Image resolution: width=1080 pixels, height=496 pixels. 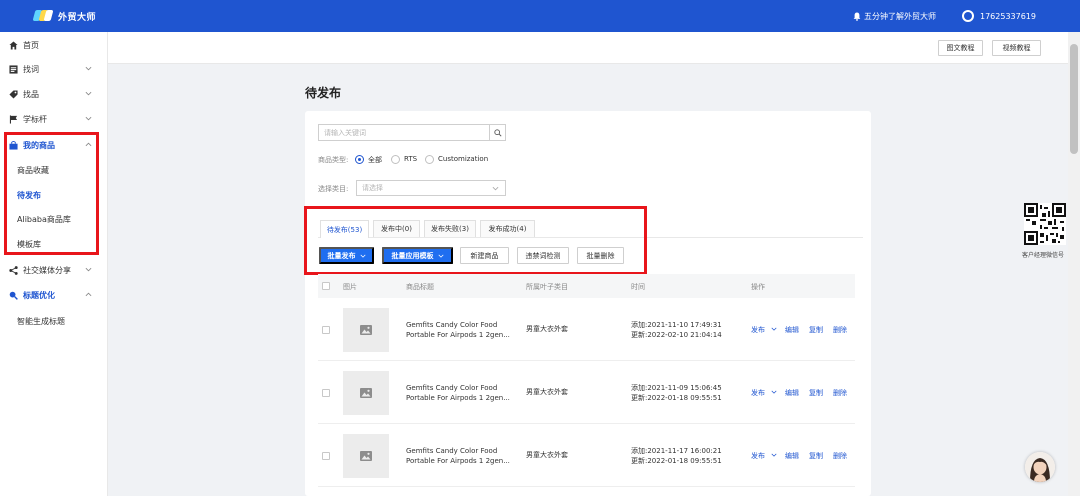 What do you see at coordinates (1045, 224) in the screenshot?
I see `qr-code-icon` at bounding box center [1045, 224].